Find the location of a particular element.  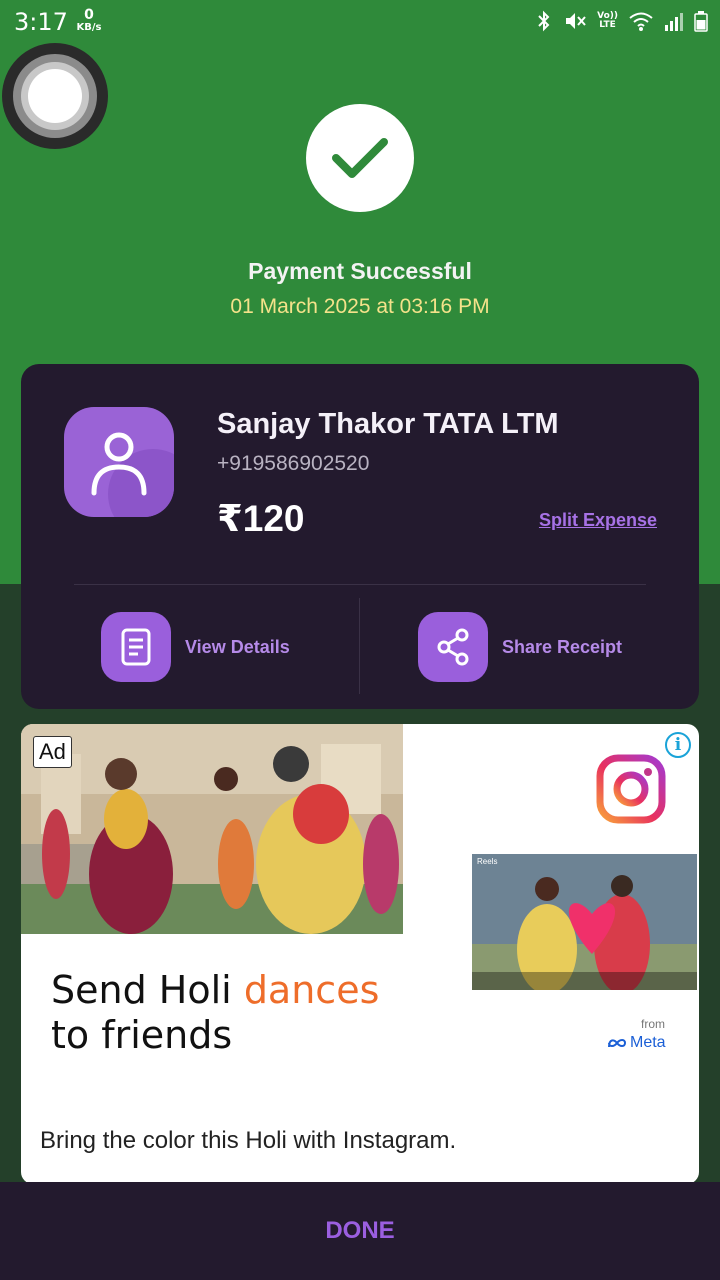

ad-headline-part2: to friends is located at coordinates (142, 1035).